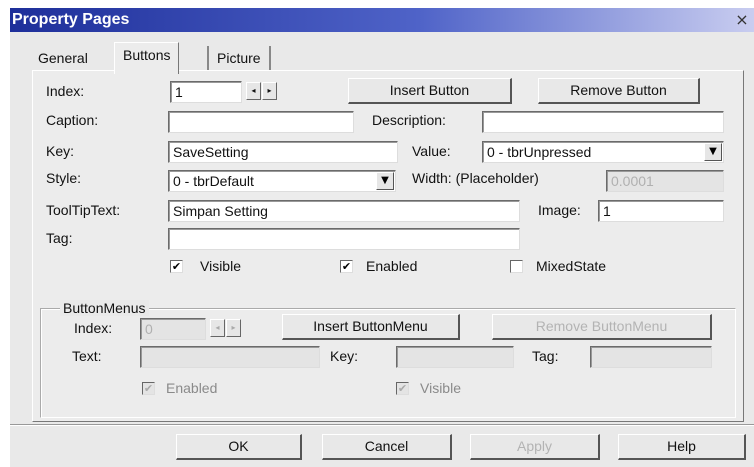 The height and width of the screenshot is (467, 754). What do you see at coordinates (104, 308) in the screenshot?
I see `button-menus-title: ButtonMenus` at bounding box center [104, 308].